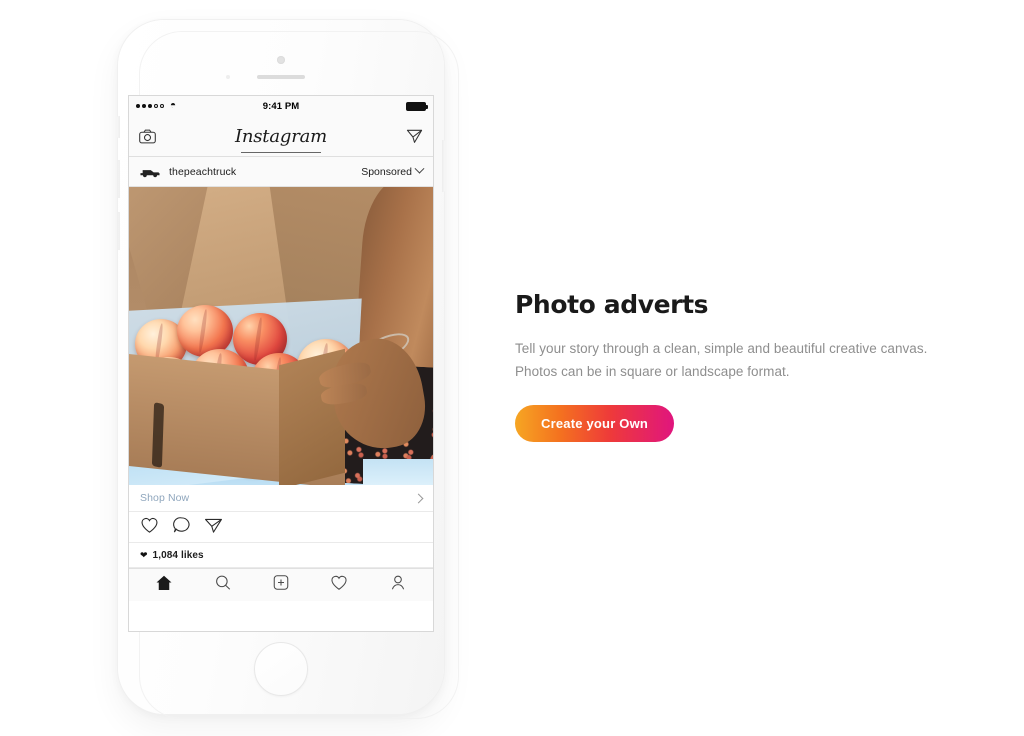  Describe the element at coordinates (419, 168) in the screenshot. I see `chevron-down-icon` at that location.